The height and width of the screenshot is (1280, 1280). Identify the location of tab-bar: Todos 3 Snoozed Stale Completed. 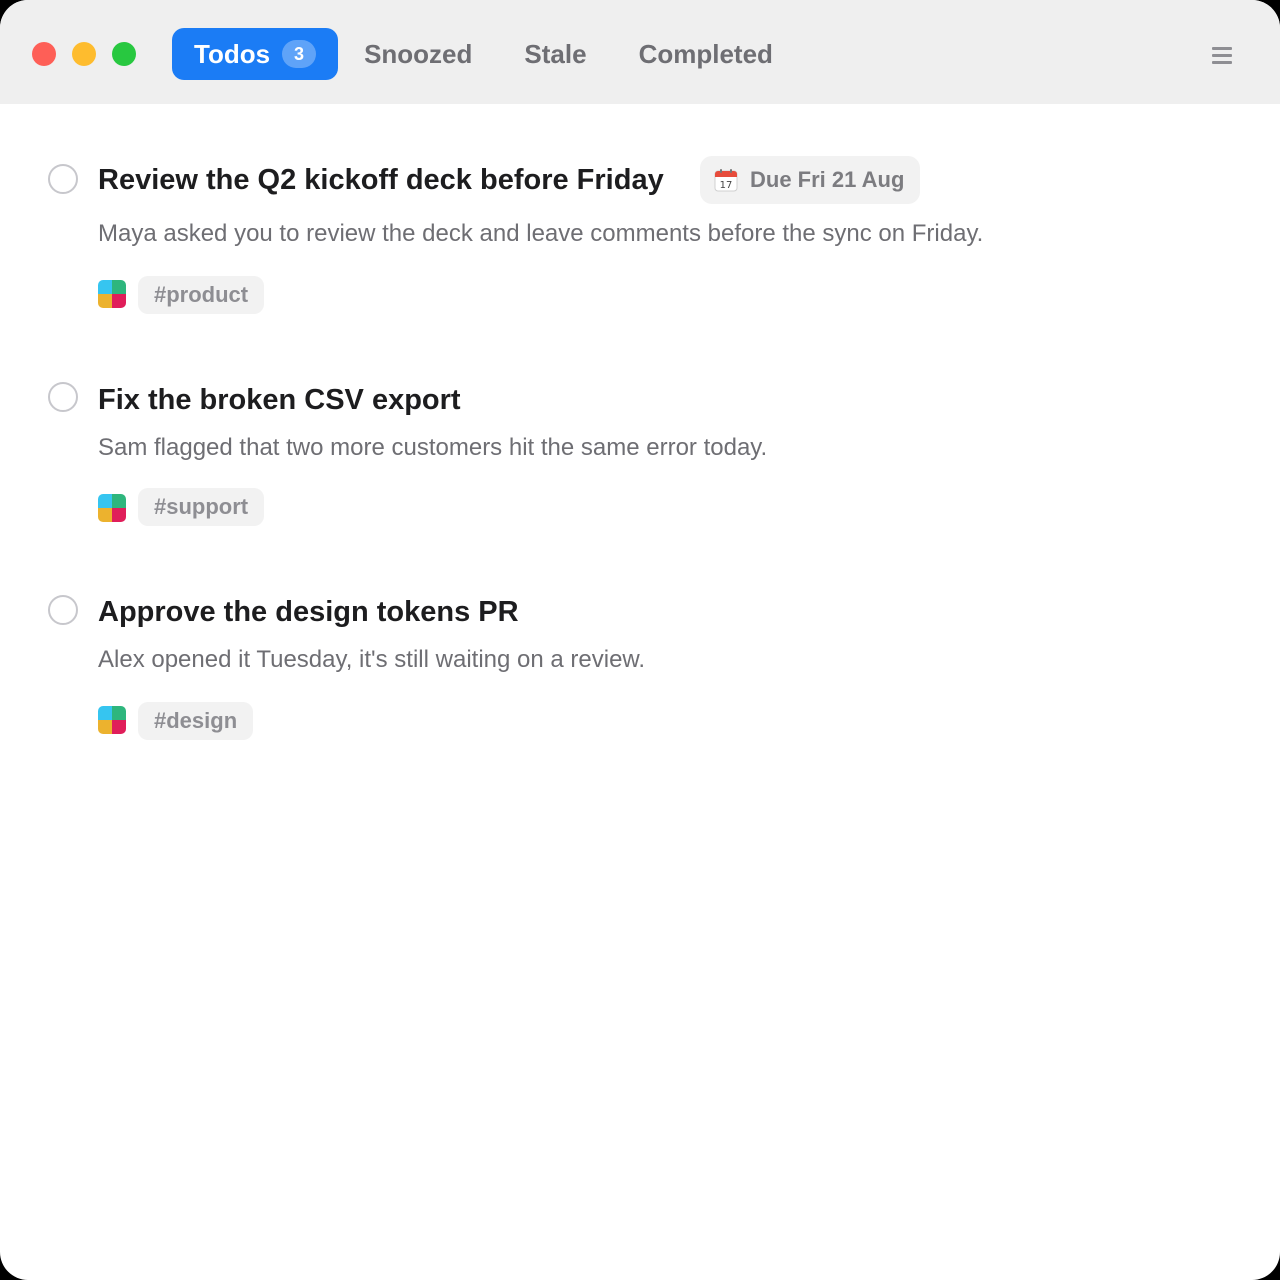
(485, 54).